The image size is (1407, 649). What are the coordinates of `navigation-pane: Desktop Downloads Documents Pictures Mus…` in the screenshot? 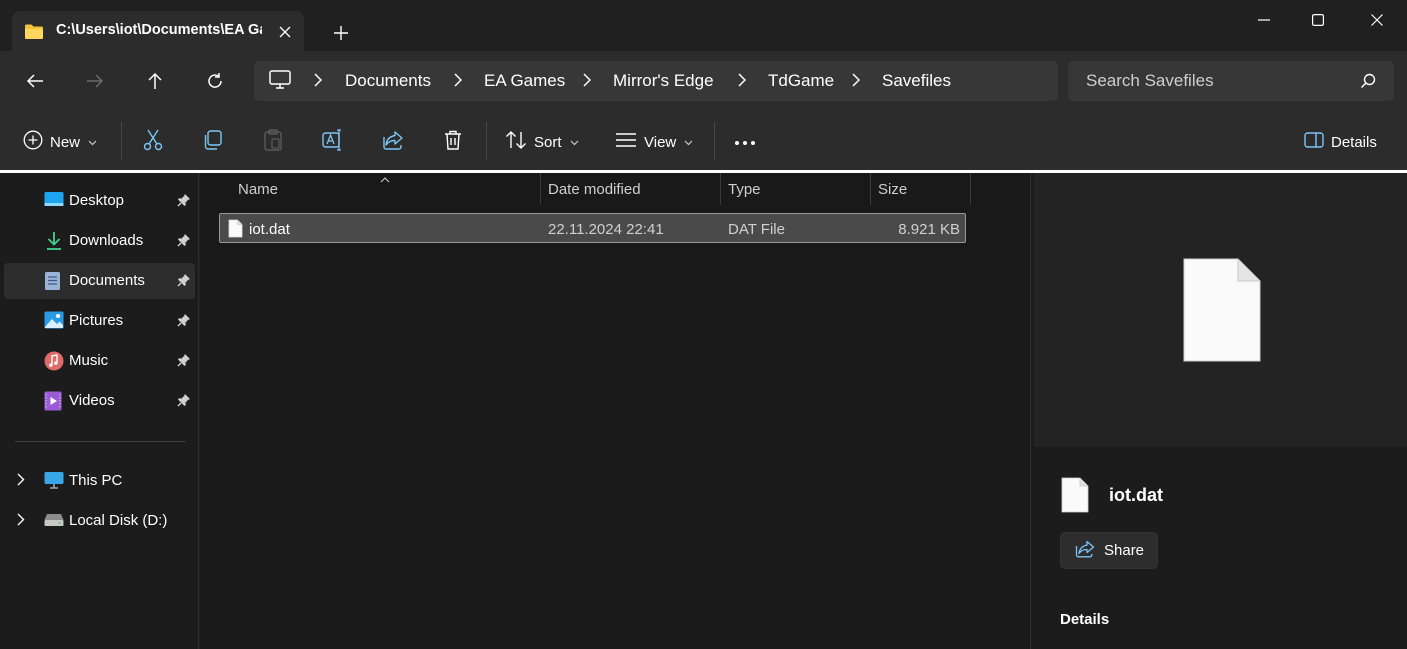 It's located at (99, 411).